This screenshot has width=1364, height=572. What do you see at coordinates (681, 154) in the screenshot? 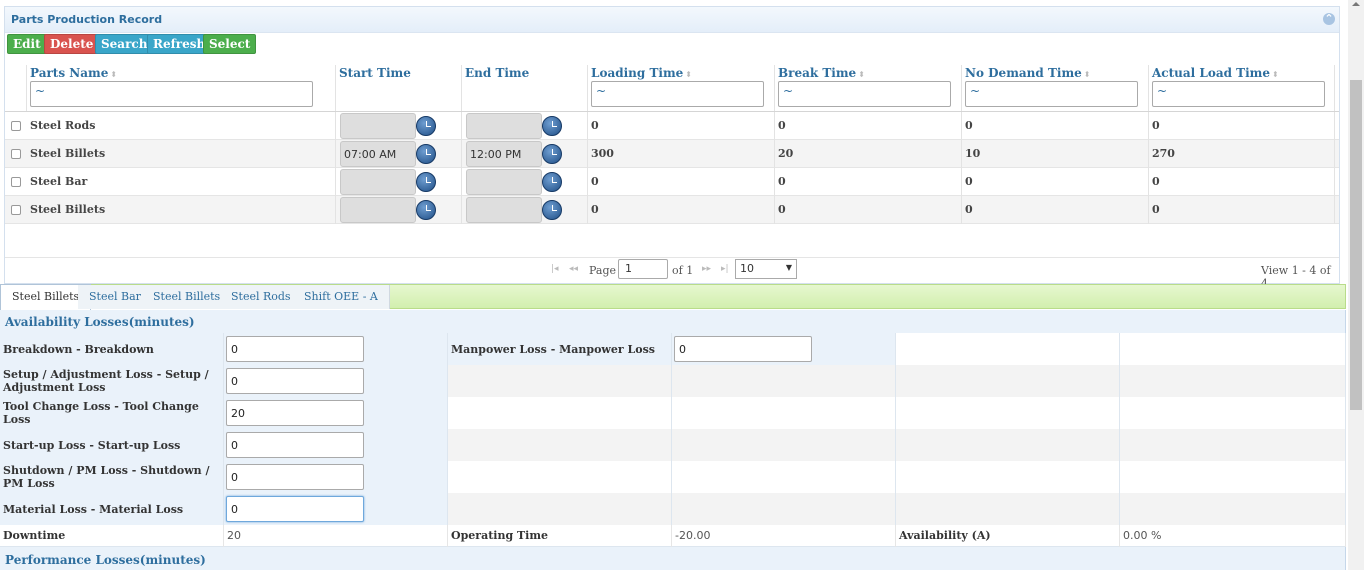
I see `cell-loading-time: 300` at bounding box center [681, 154].